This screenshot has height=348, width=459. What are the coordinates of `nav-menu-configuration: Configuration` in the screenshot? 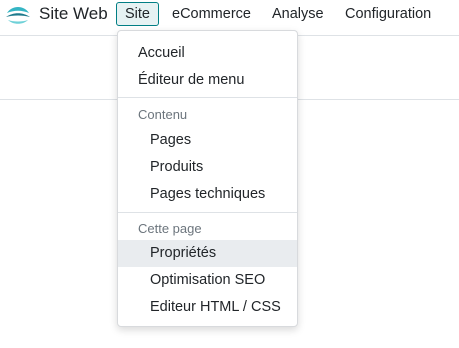 It's located at (388, 14).